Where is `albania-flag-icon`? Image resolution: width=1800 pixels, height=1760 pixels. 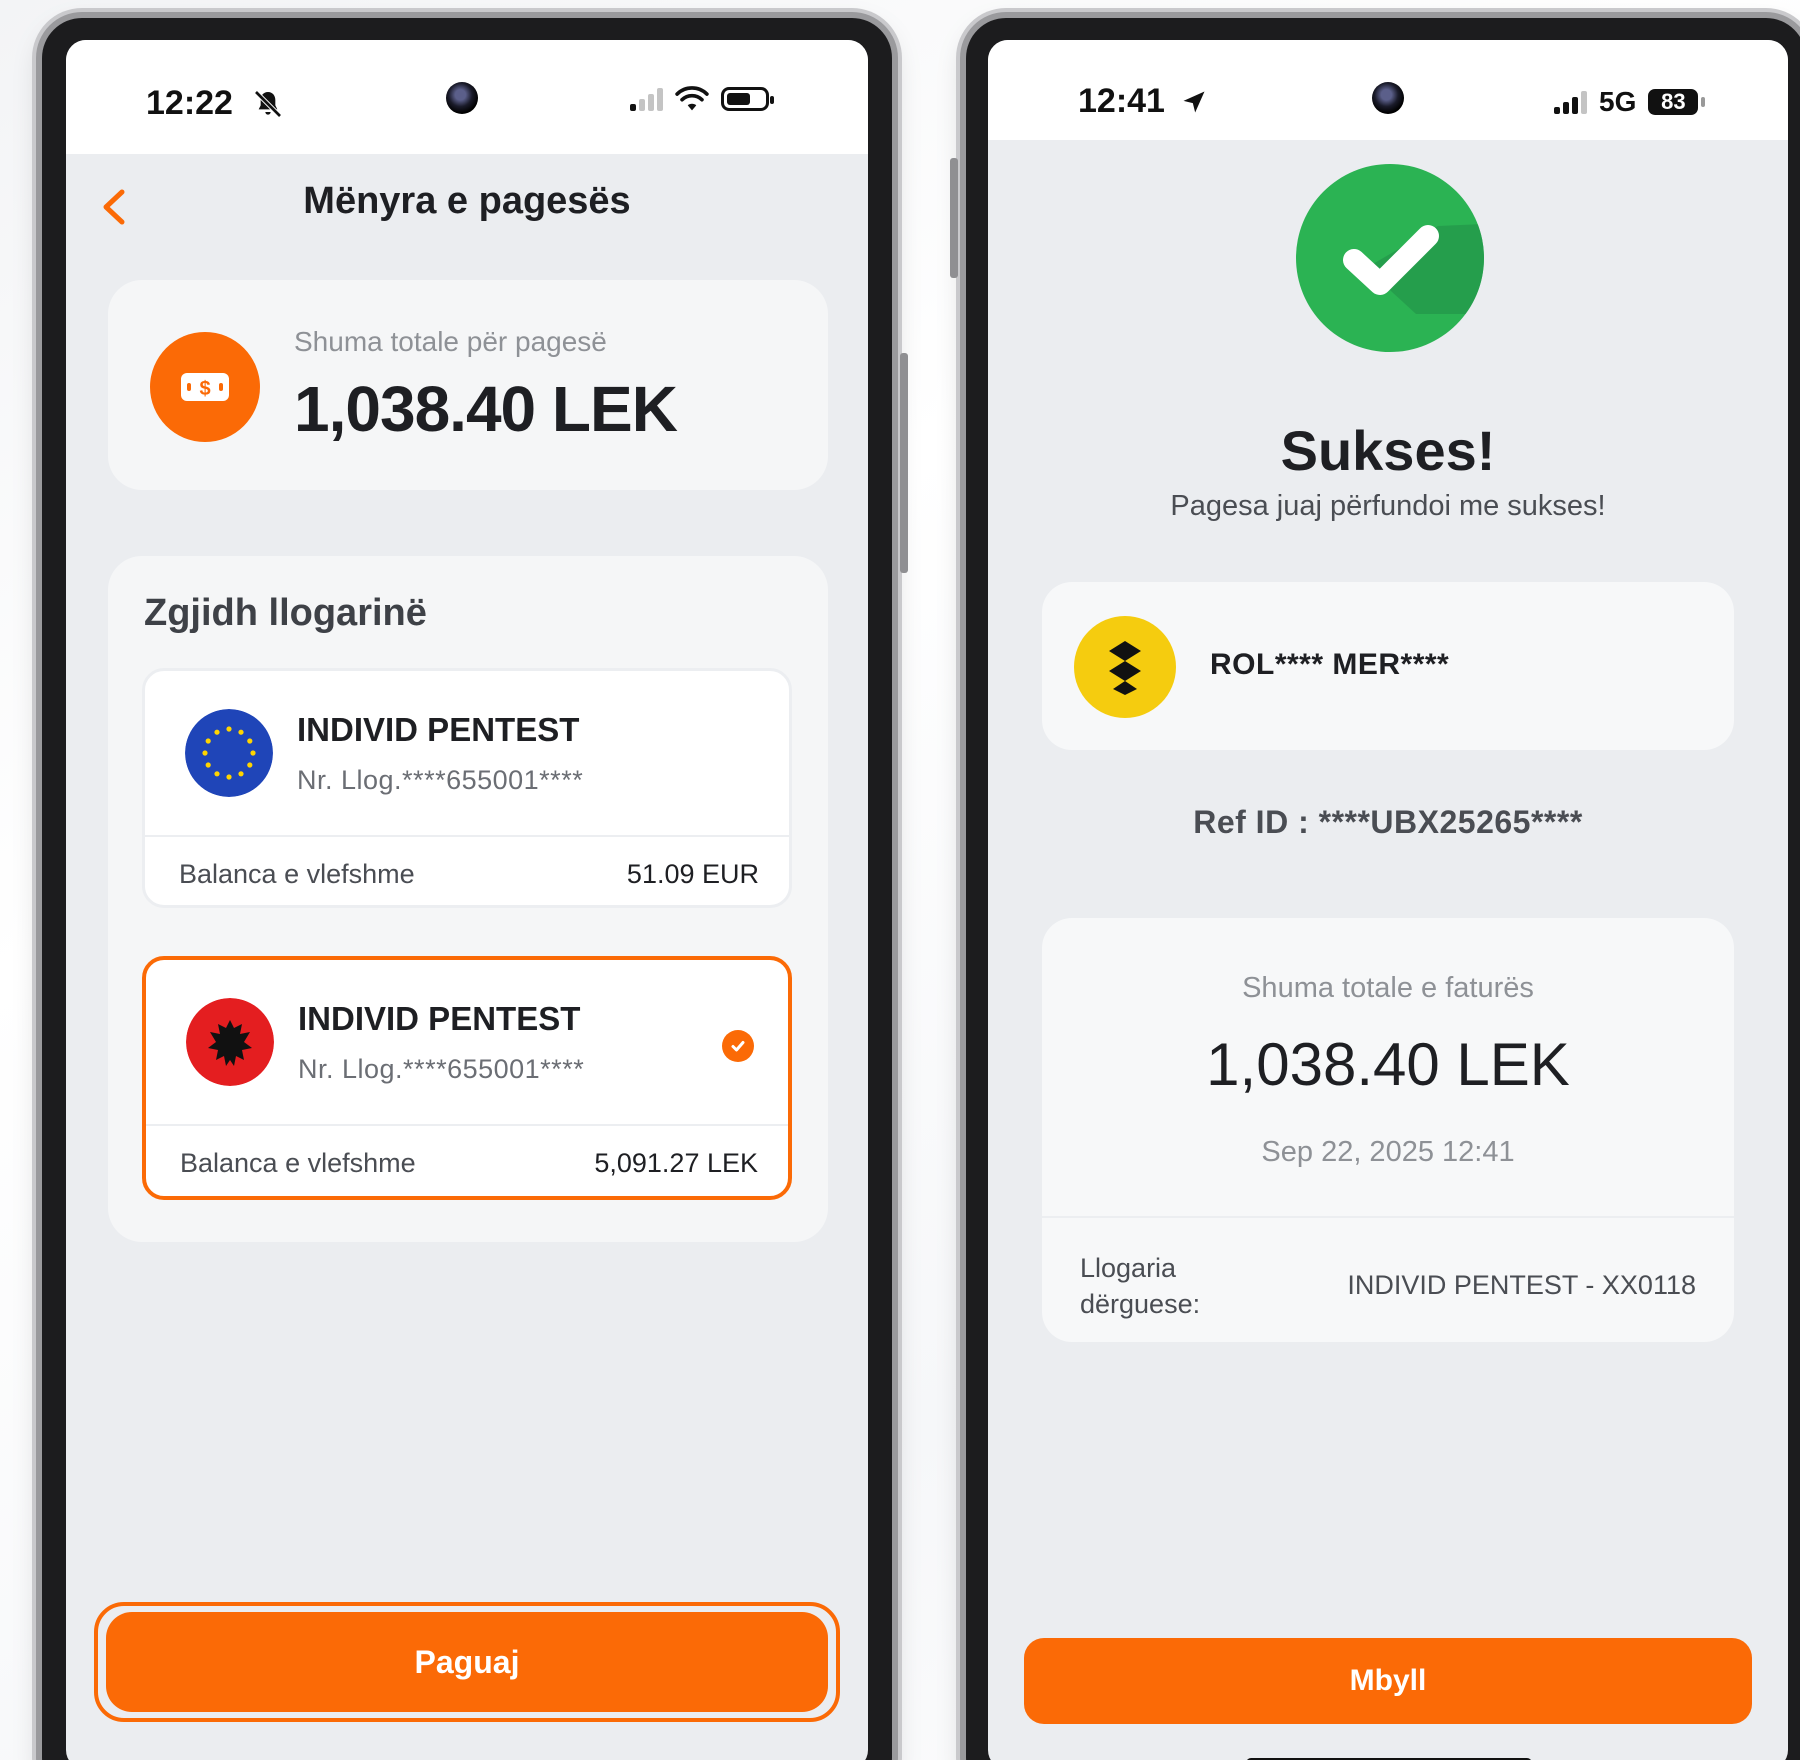
albania-flag-icon is located at coordinates (230, 1042).